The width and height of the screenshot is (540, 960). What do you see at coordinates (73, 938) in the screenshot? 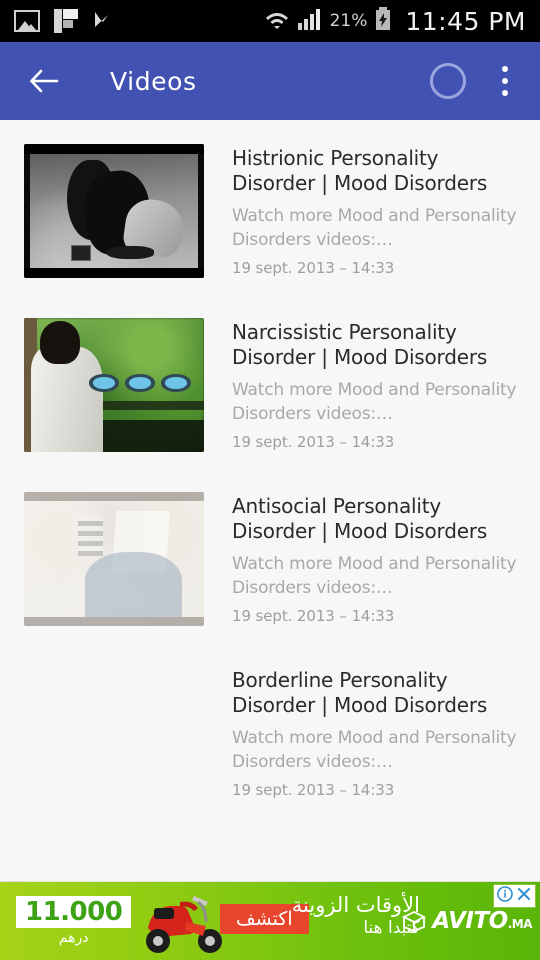
I see `ad-price-currency: درهم` at bounding box center [73, 938].